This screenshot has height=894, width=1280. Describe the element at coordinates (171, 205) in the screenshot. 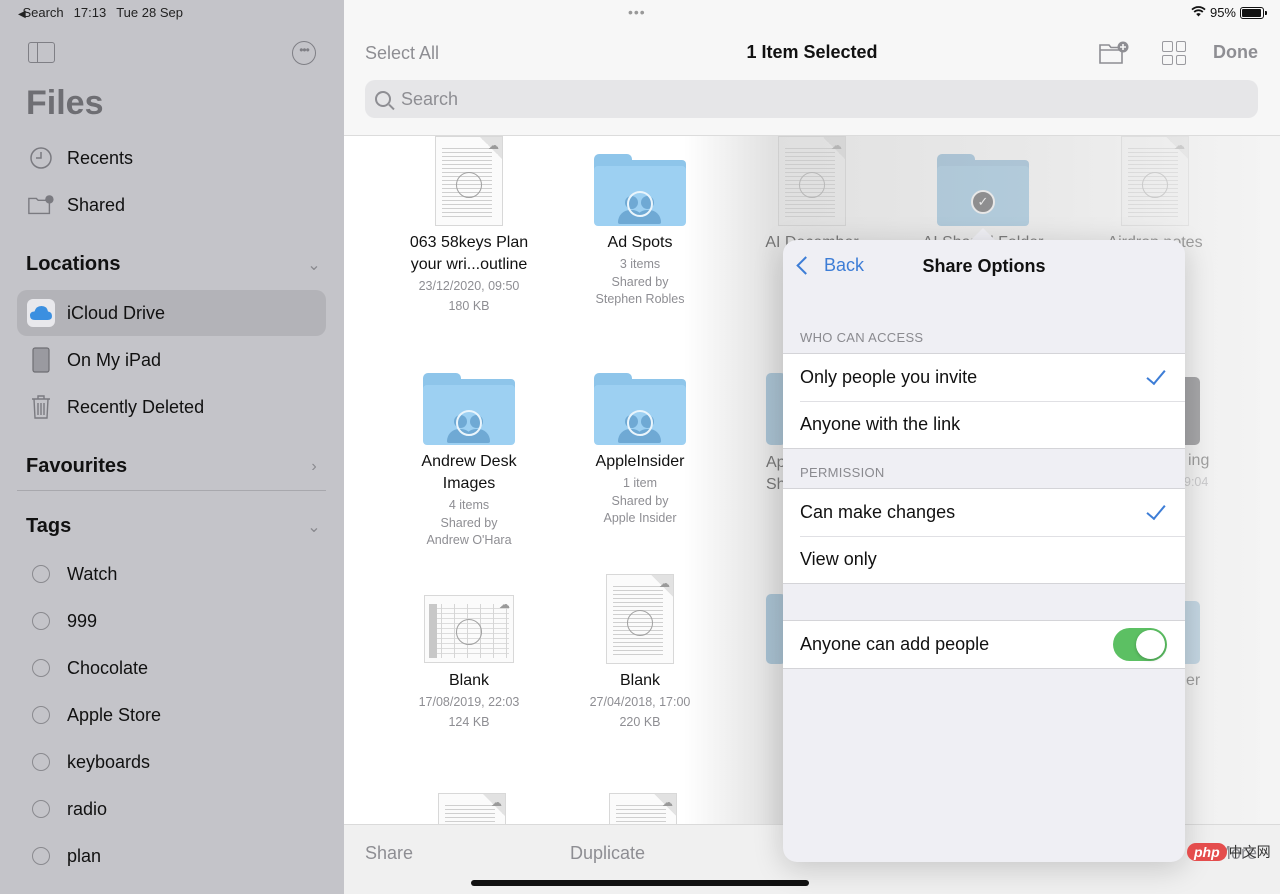

I see `sidebar-item-shared: Shared` at that location.